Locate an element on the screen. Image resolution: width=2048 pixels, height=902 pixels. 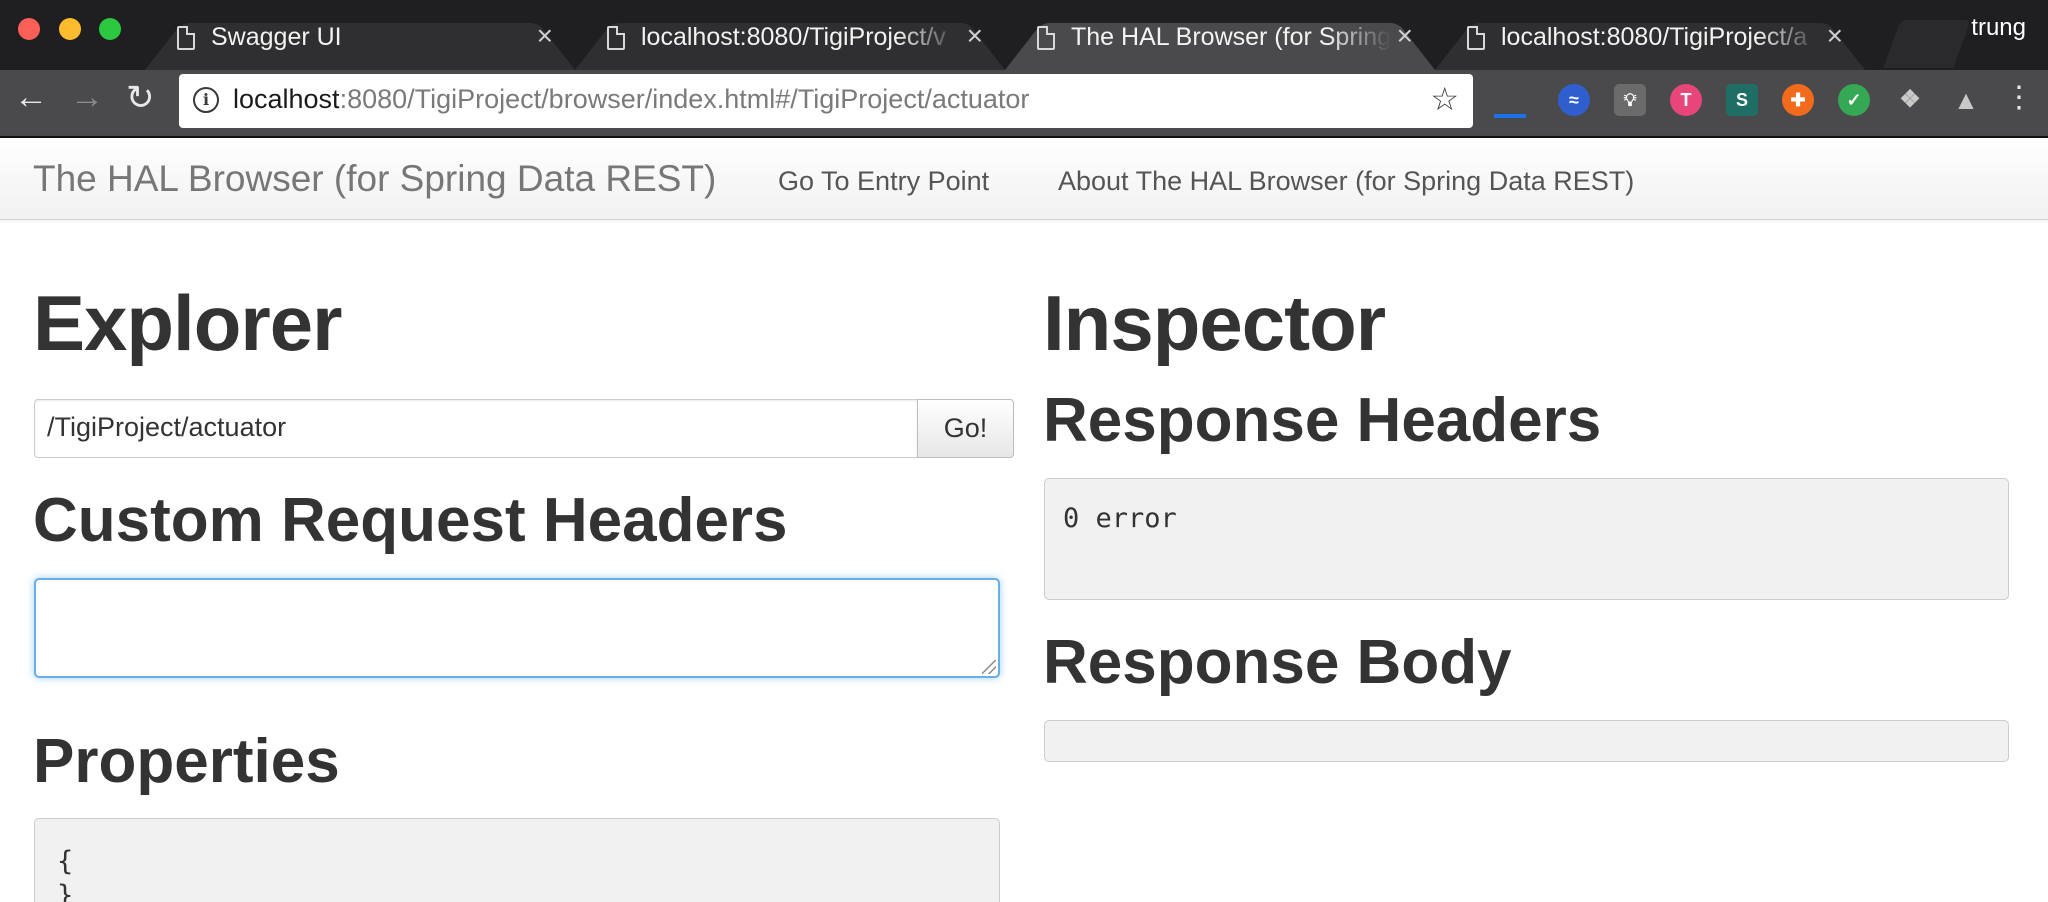
s-logo-icon: S is located at coordinates (1742, 100).